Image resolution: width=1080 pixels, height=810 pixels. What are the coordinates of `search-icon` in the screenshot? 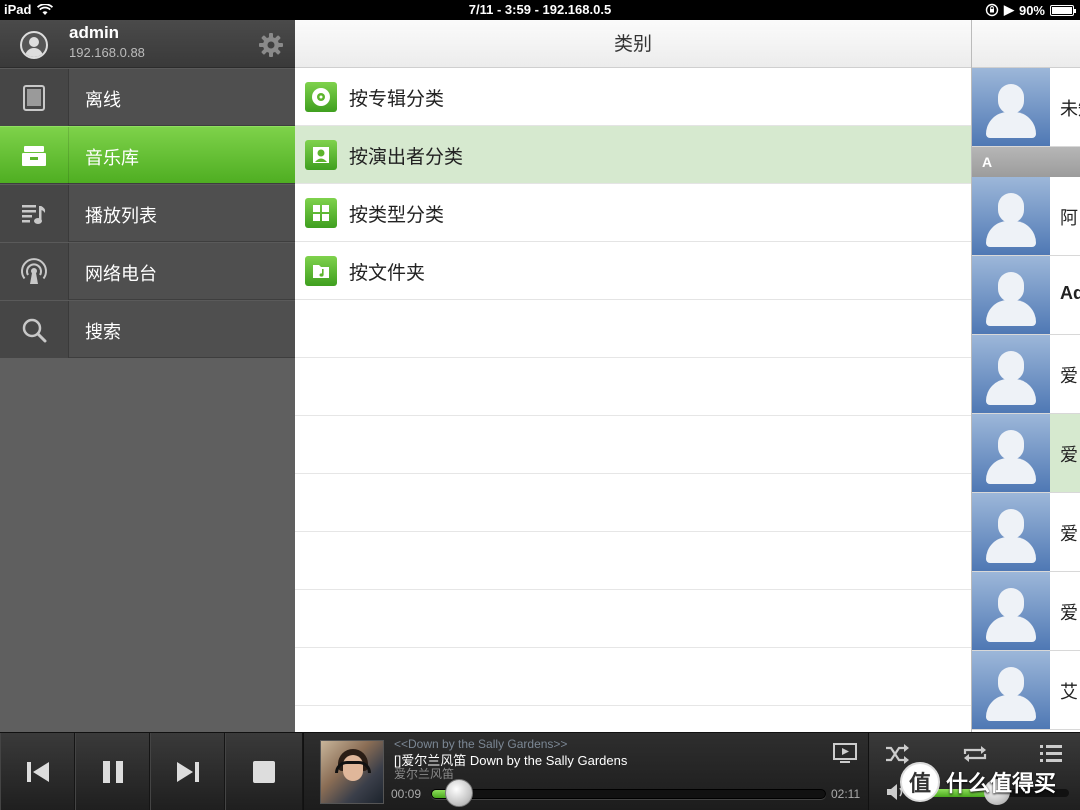 It's located at (34, 330).